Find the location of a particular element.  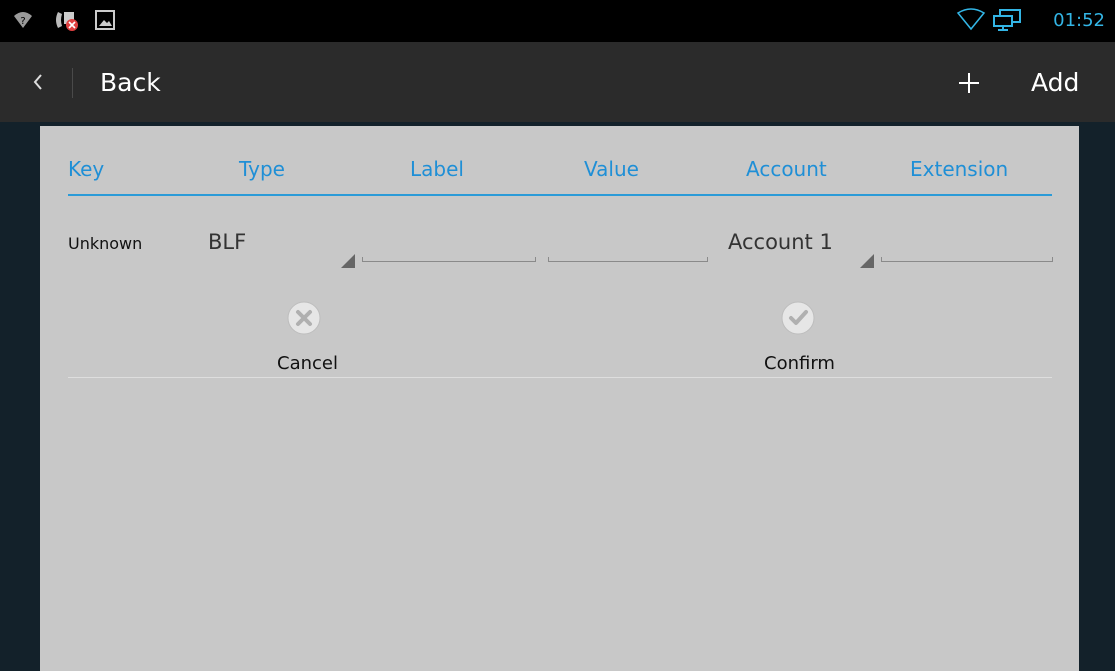

type-spinner: BLF is located at coordinates (227, 242).